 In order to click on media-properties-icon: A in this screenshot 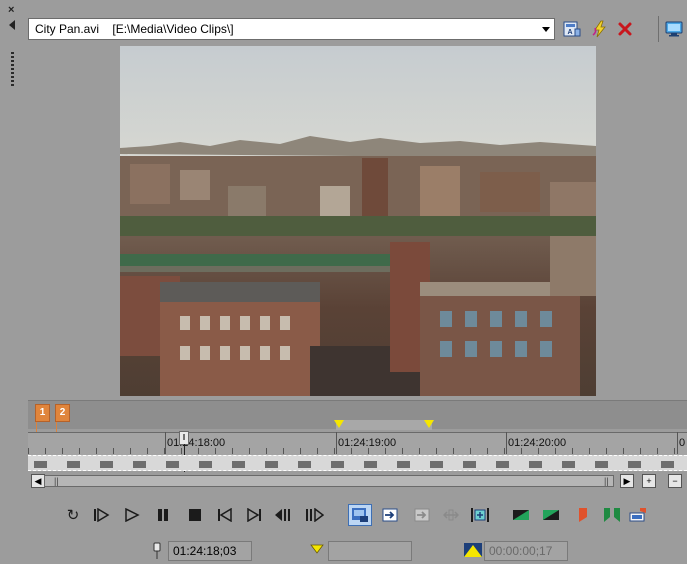, I will do `click(572, 29)`.